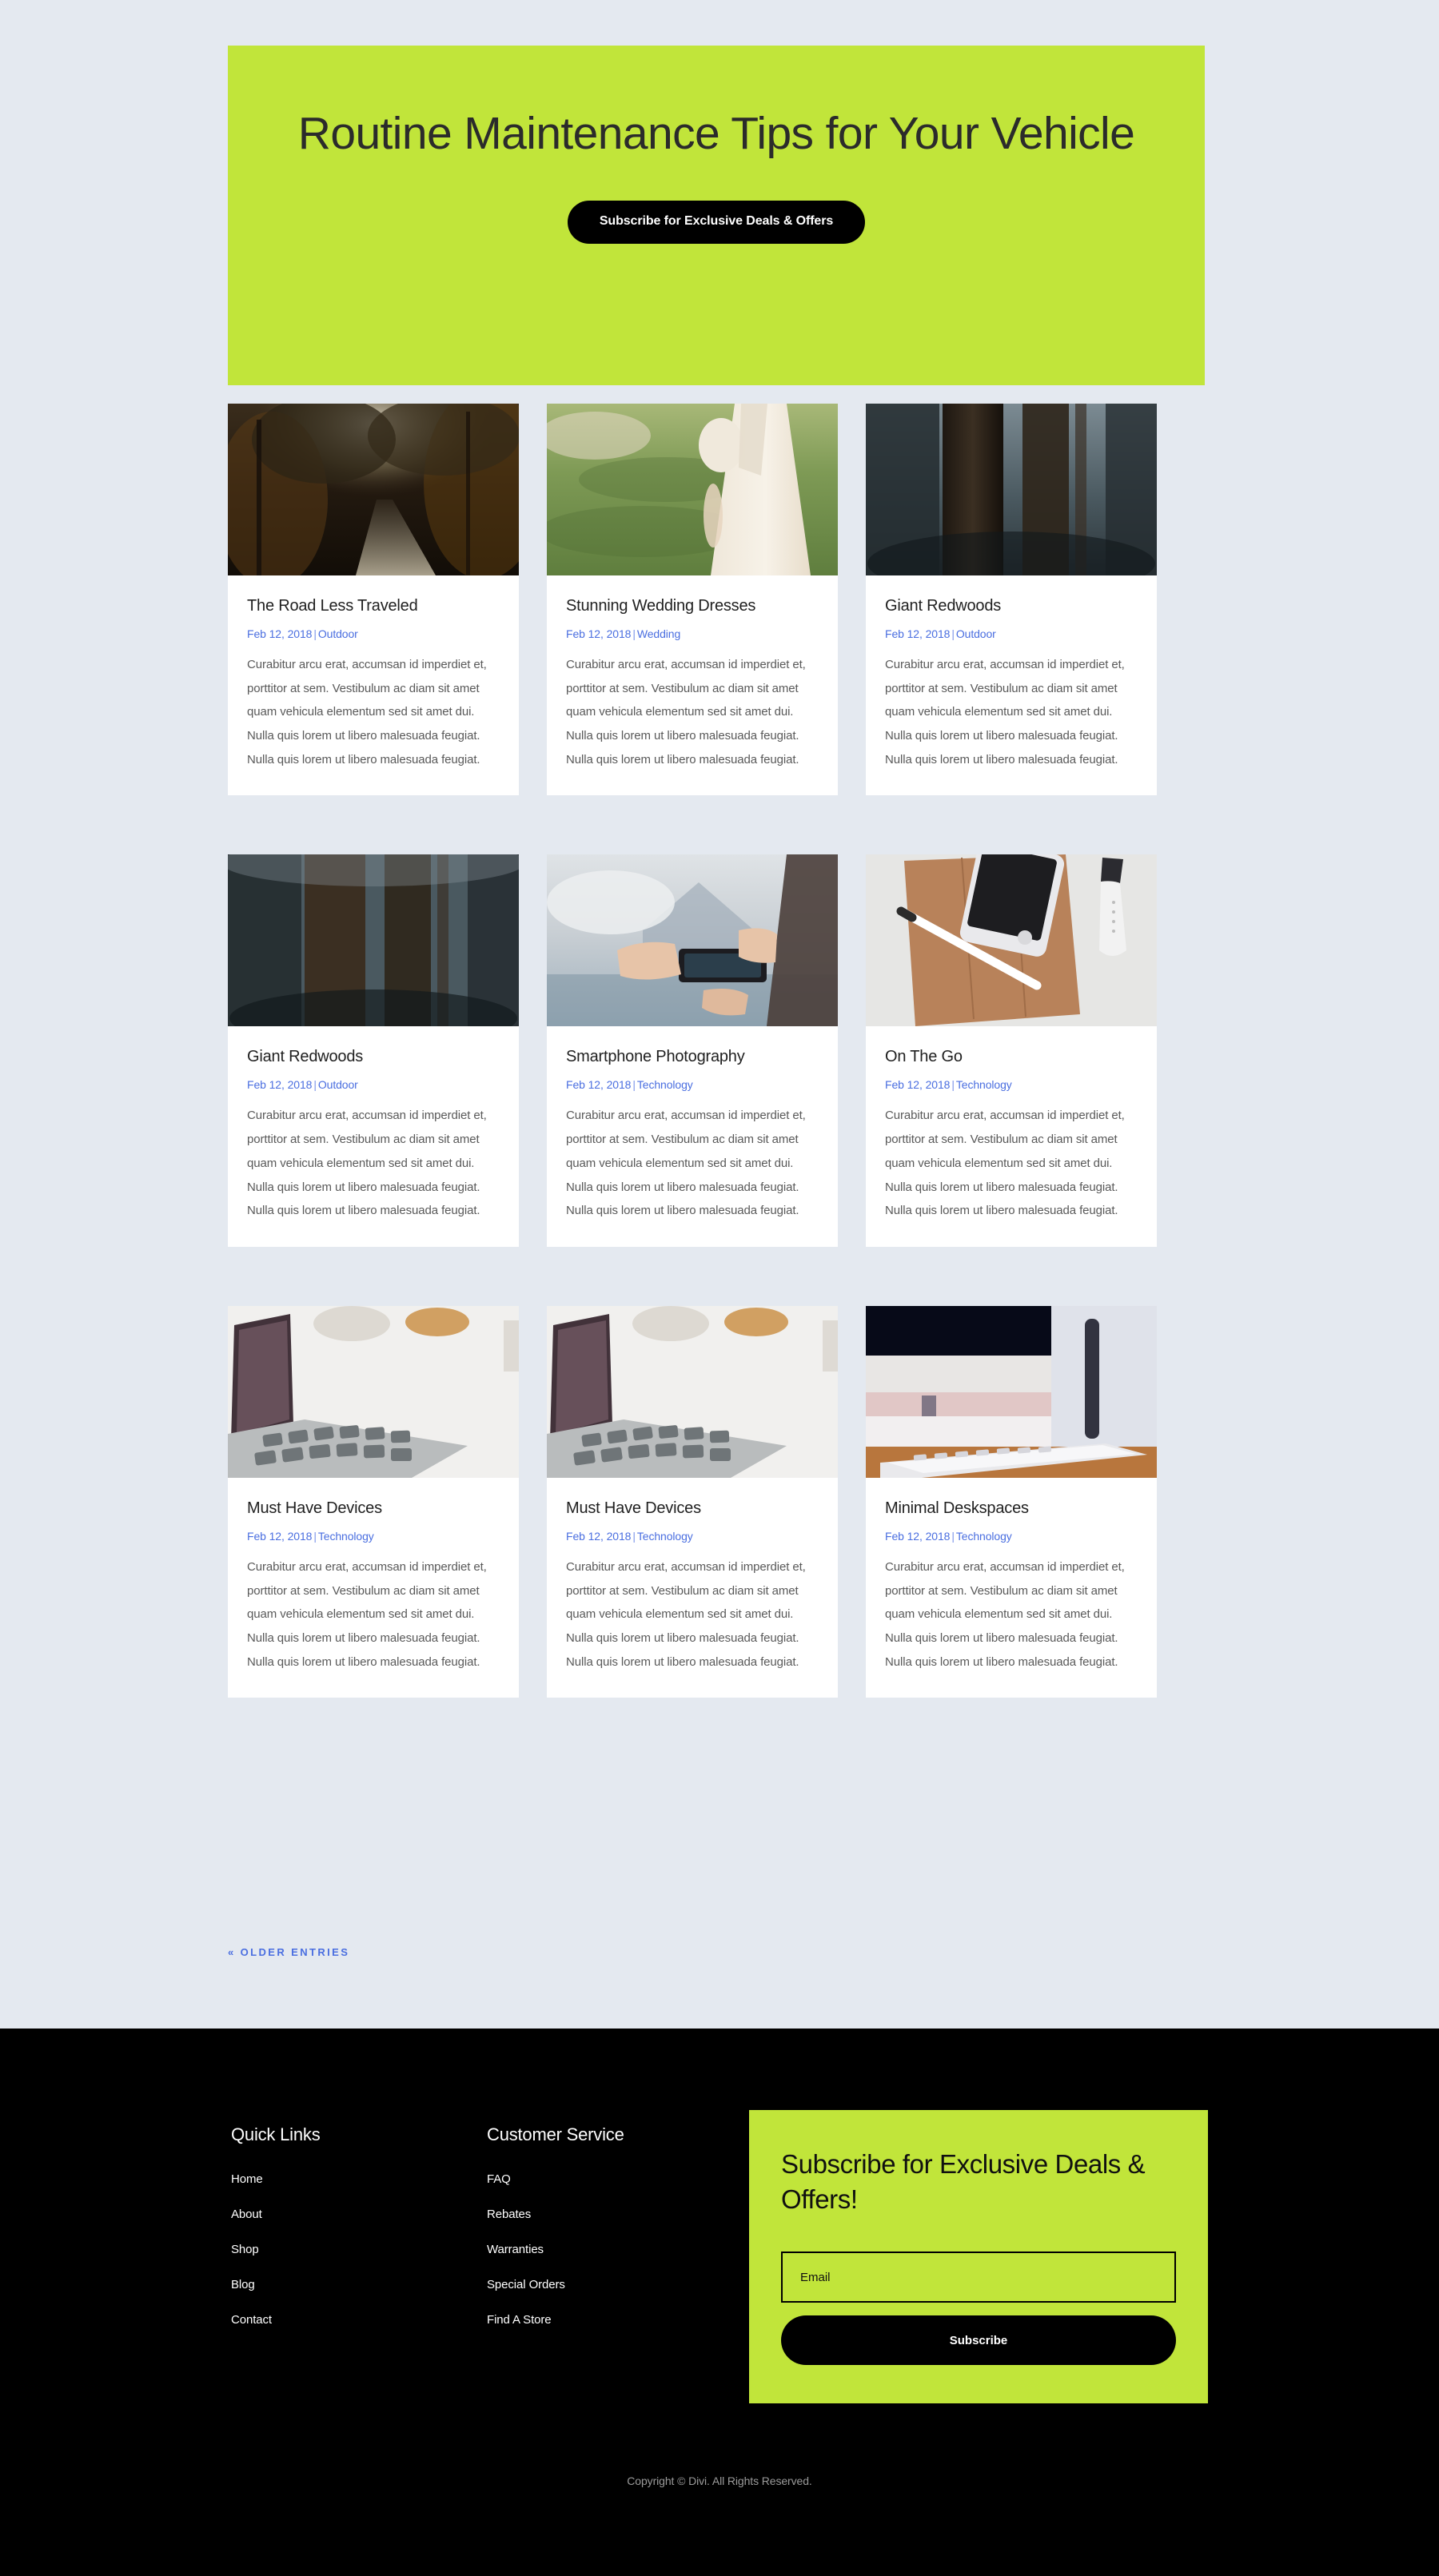  Describe the element at coordinates (615, 2320) in the screenshot. I see `footer-link-find-a-store: Find A Store` at that location.